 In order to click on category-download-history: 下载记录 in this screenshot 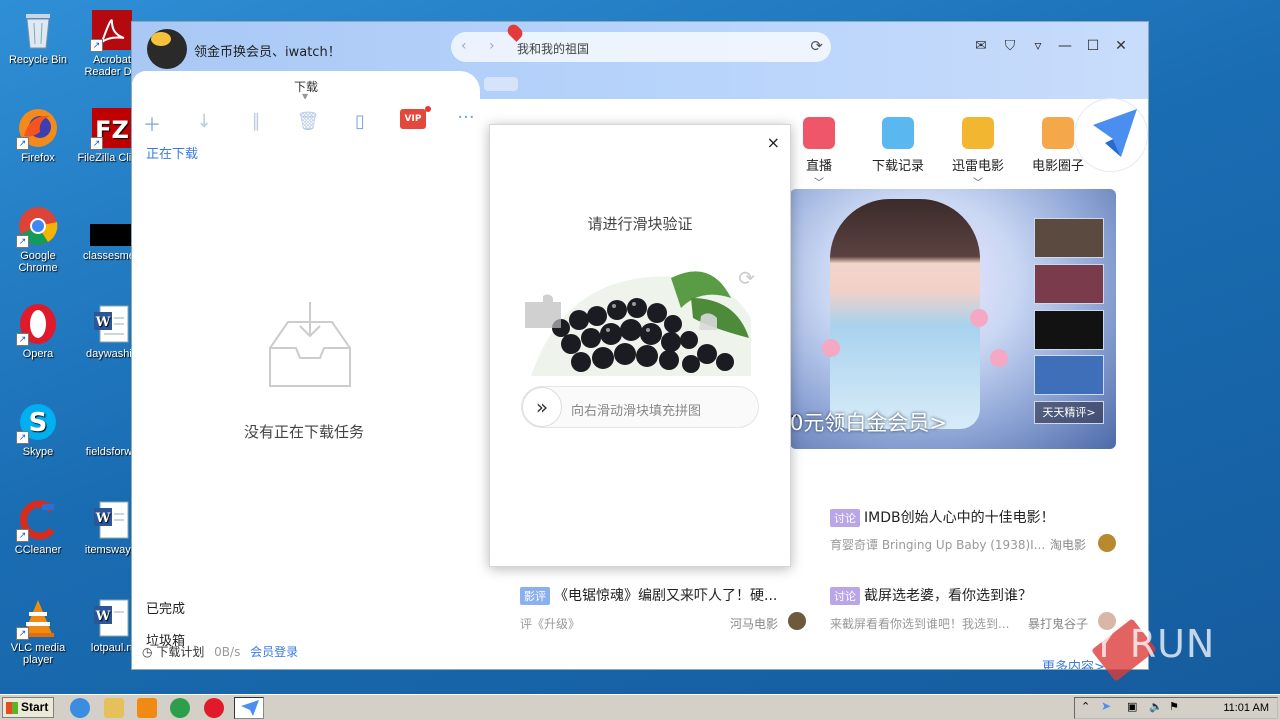, I will do `click(898, 145)`.